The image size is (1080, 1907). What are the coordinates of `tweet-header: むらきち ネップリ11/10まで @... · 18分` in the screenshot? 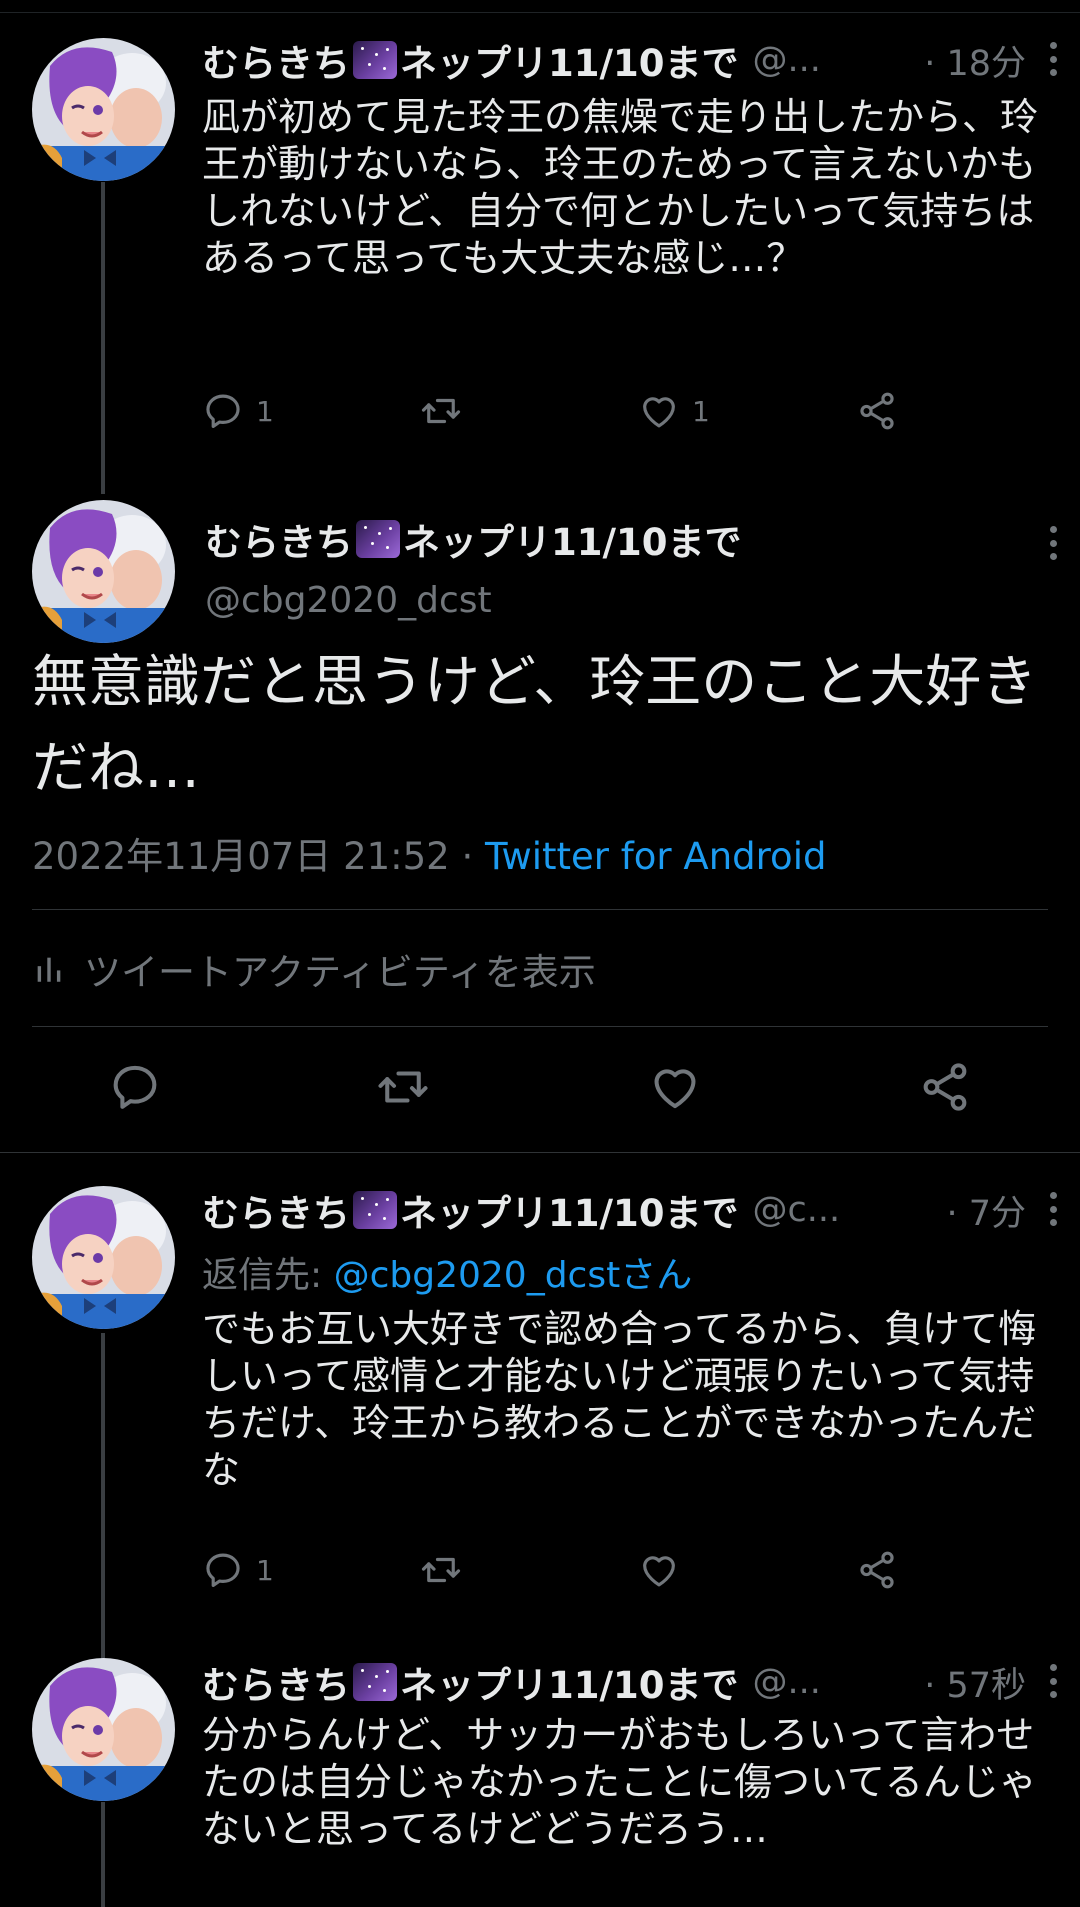 It's located at (631, 60).